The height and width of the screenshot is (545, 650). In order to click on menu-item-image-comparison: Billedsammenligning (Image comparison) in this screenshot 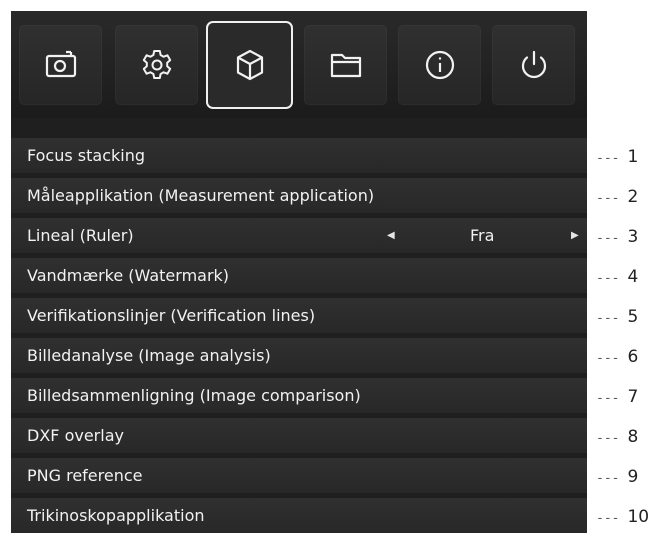, I will do `click(299, 395)`.